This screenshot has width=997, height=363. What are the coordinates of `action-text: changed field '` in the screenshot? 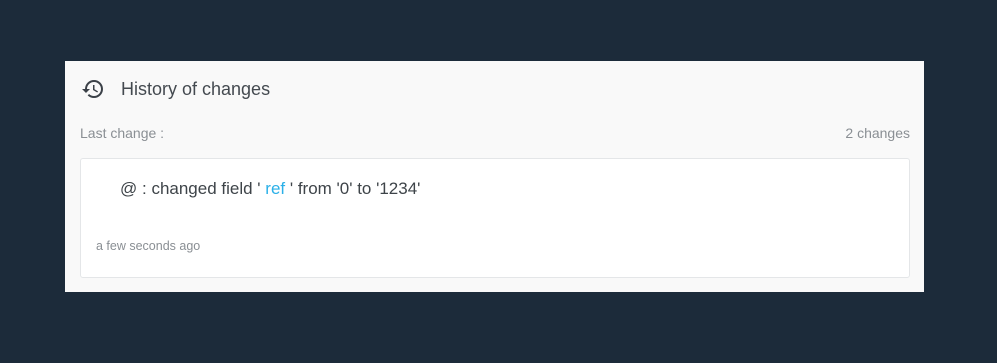 It's located at (208, 188).